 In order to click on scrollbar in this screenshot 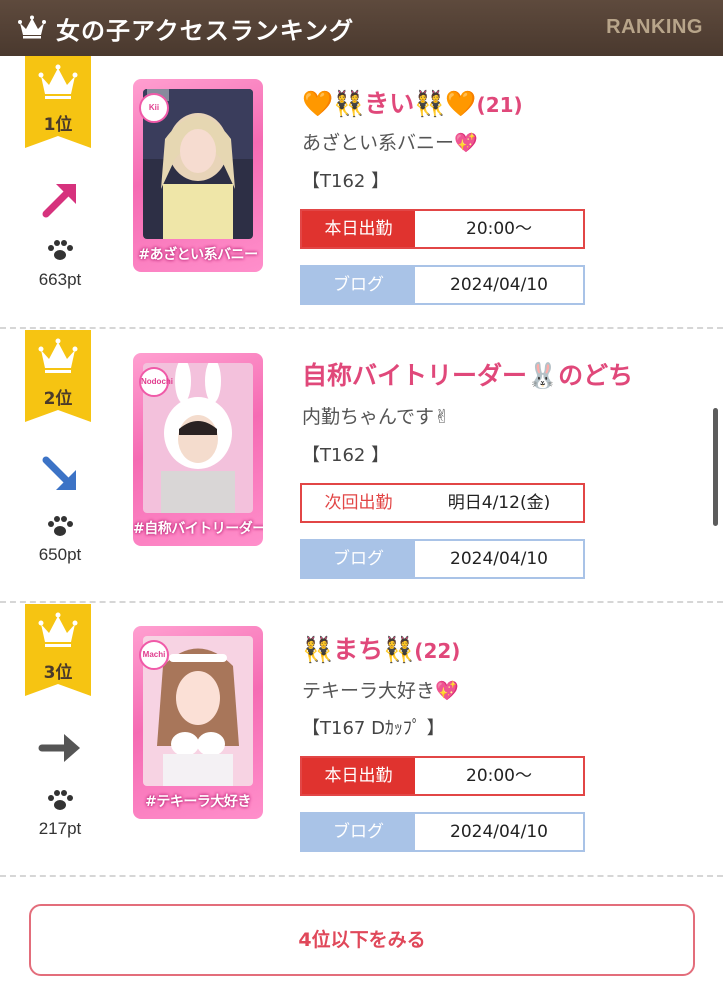, I will do `click(715, 467)`.